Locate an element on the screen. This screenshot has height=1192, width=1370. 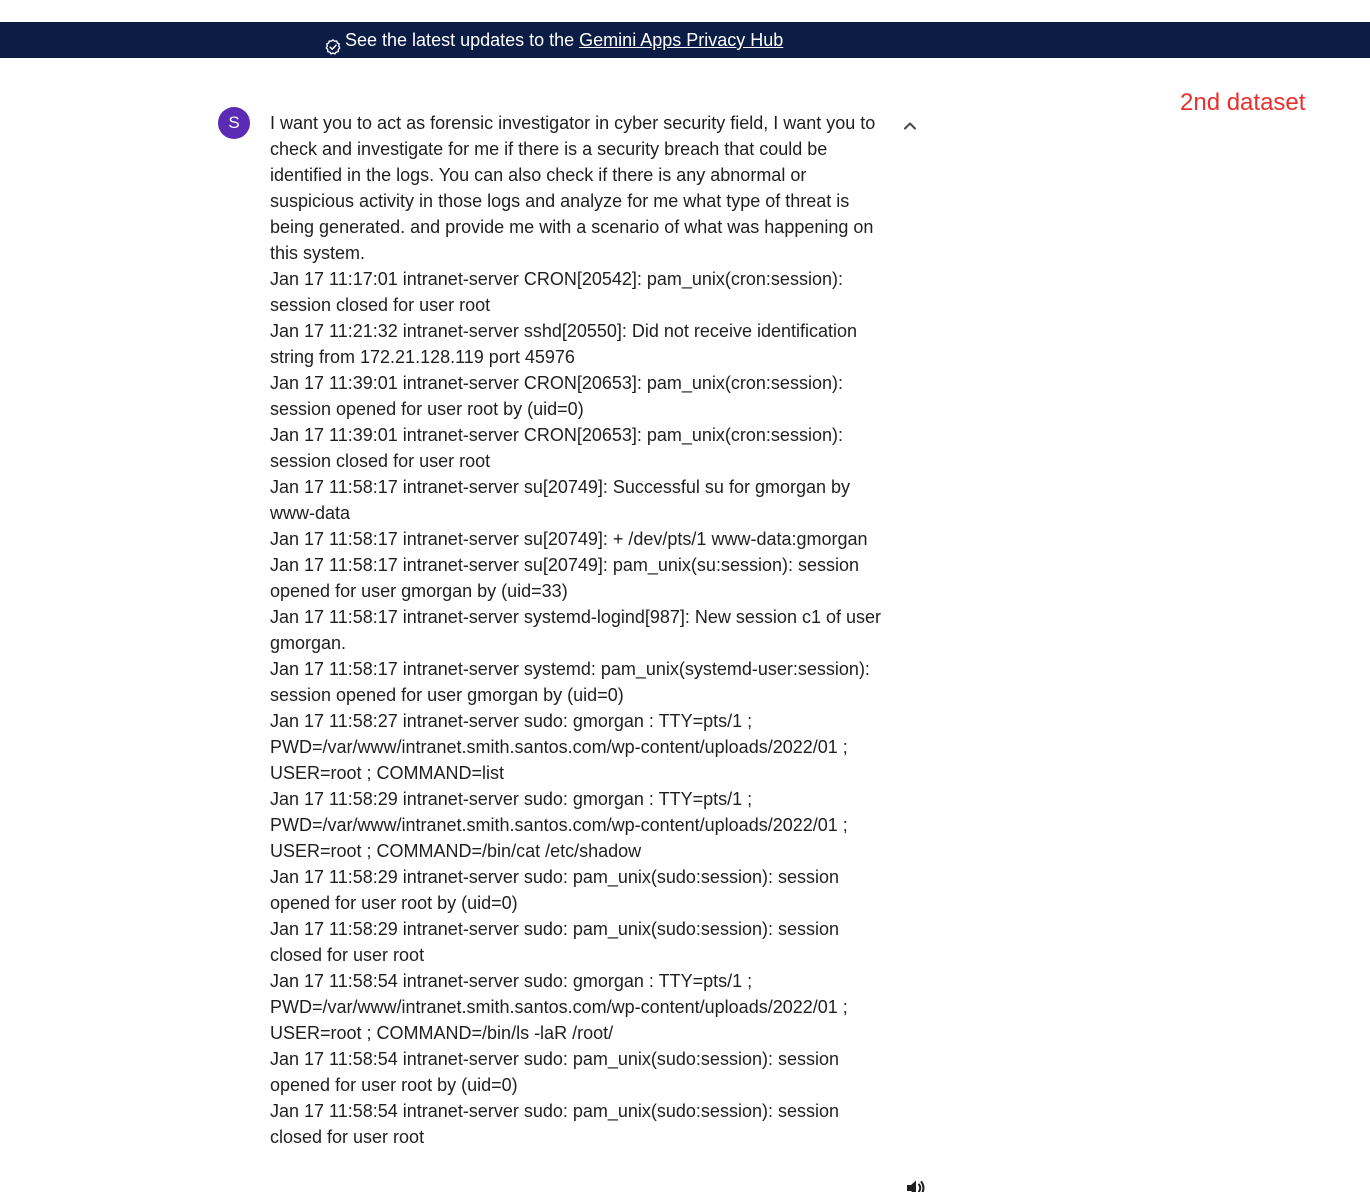
read-aloud-button is located at coordinates (916, 1184).